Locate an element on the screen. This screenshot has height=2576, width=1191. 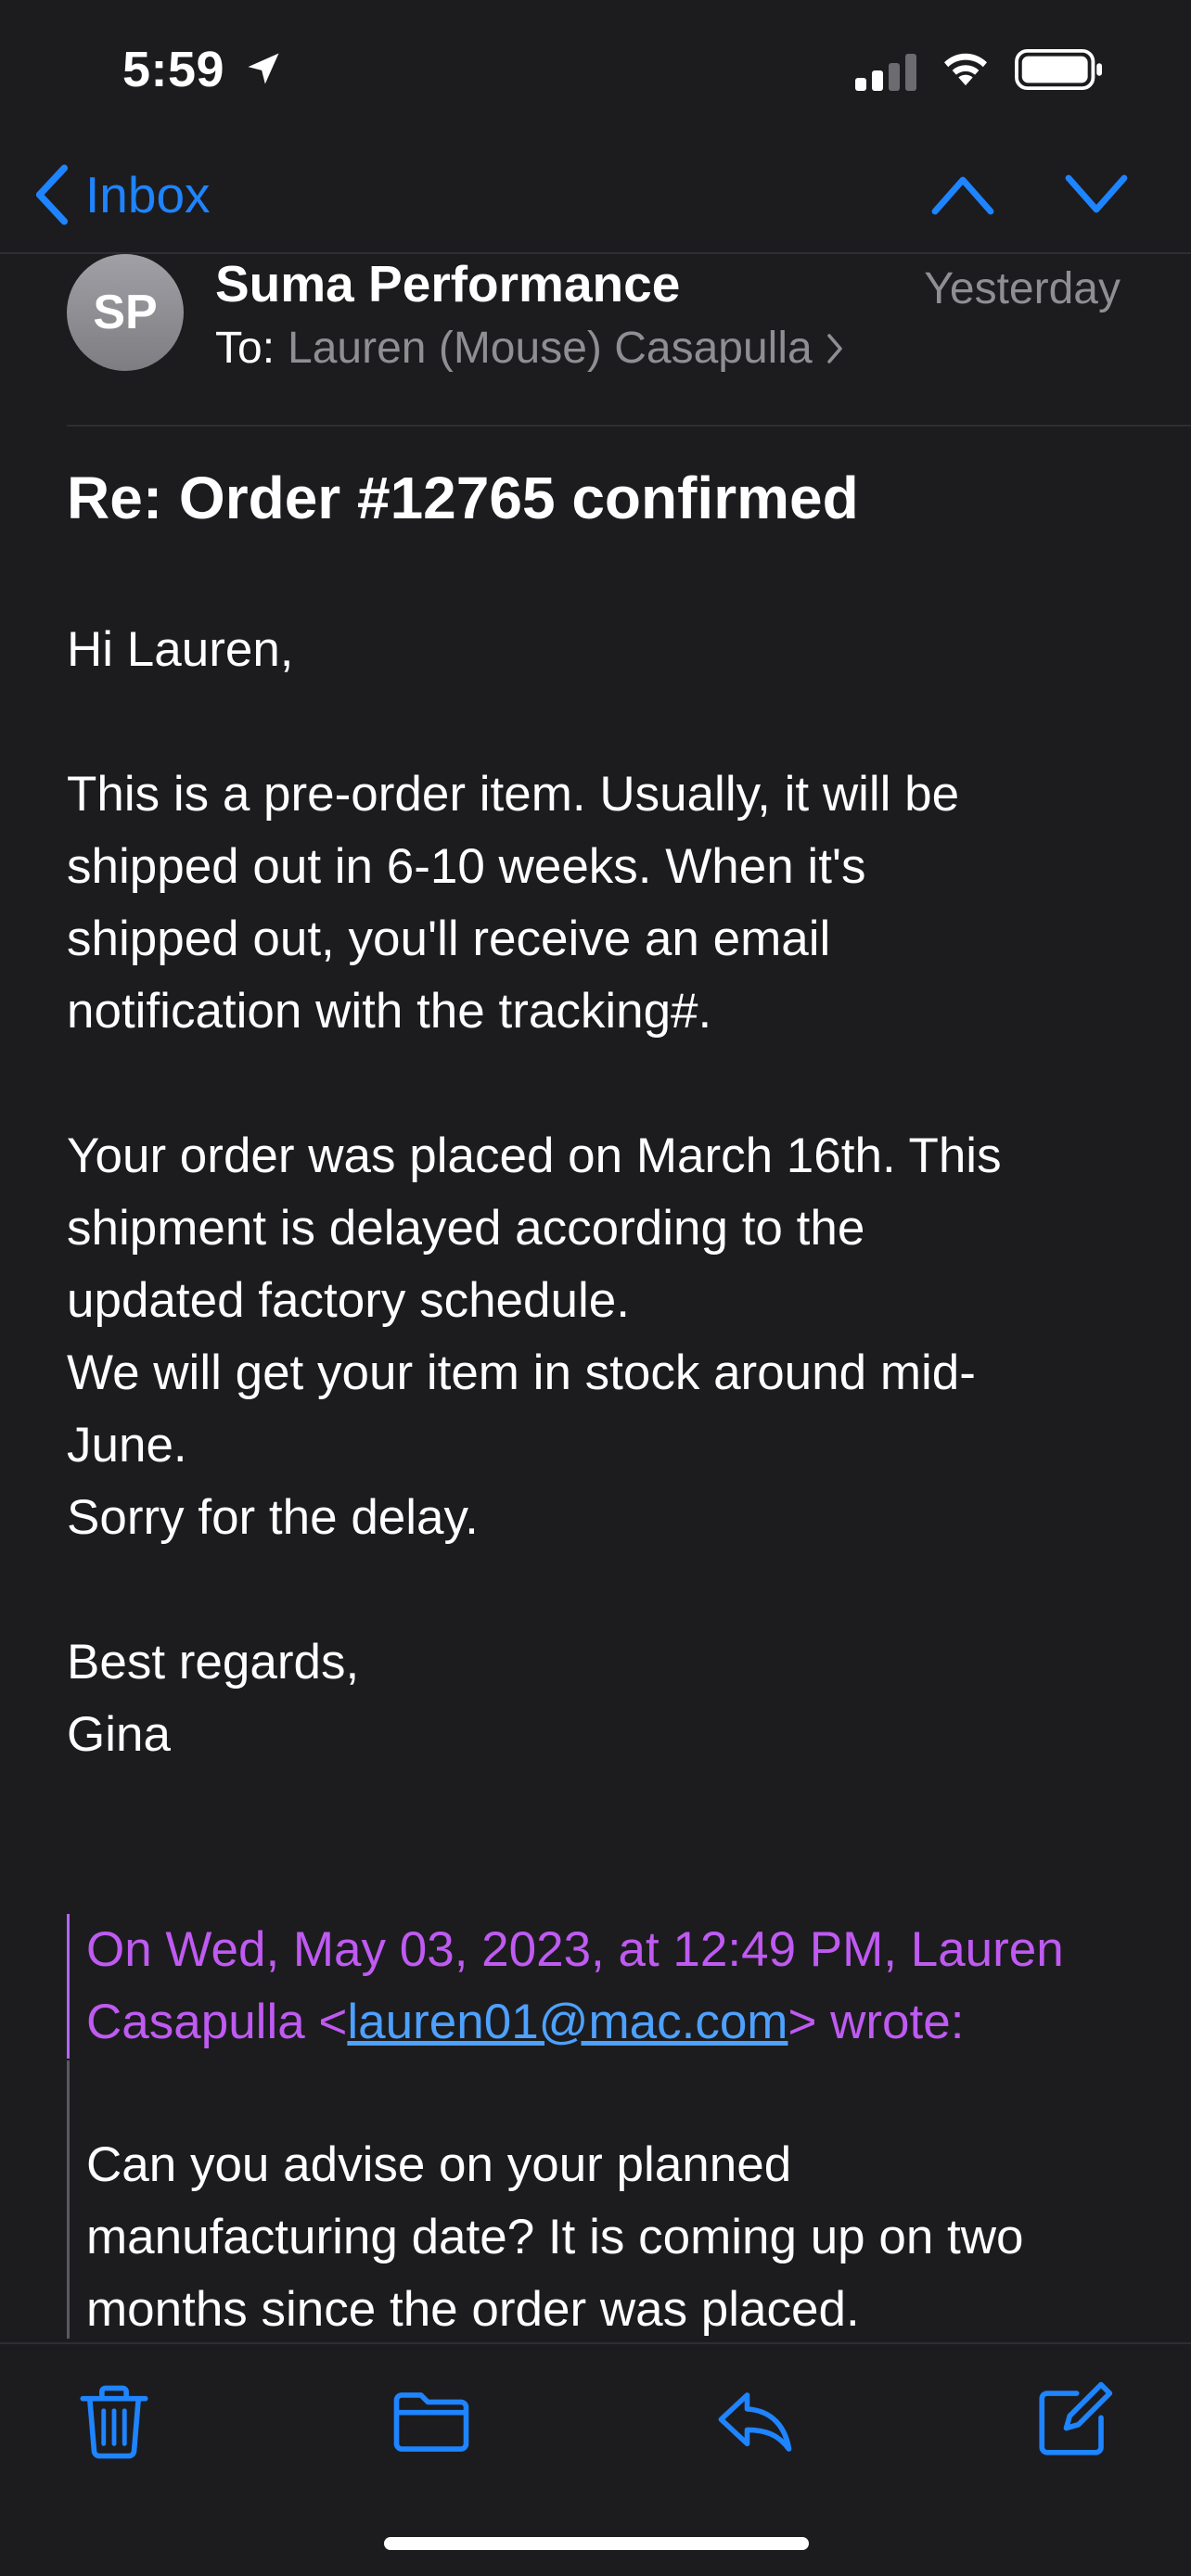
location-arrow-icon is located at coordinates (263, 68).